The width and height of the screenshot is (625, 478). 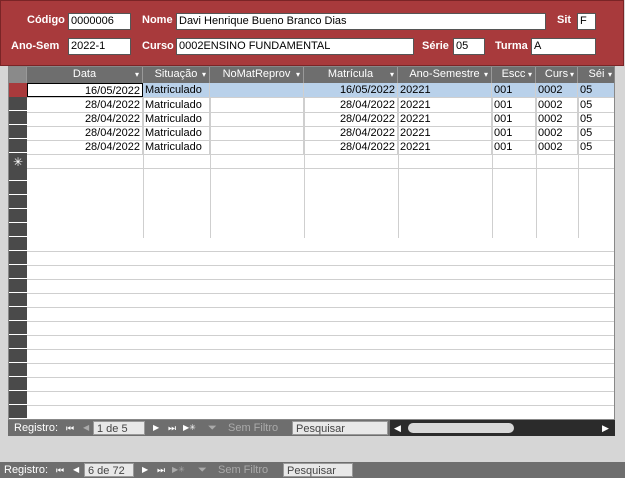 What do you see at coordinates (445, 75) in the screenshot?
I see `column-header-anosemestre: Ano-Semestre ▾` at bounding box center [445, 75].